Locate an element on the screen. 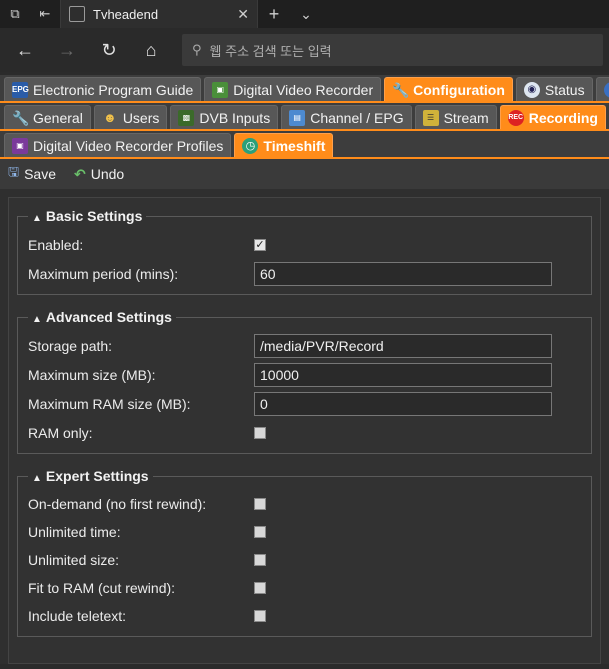 This screenshot has width=609, height=669. tab-dvr: ▣ Digital Video Recorder is located at coordinates (293, 89).